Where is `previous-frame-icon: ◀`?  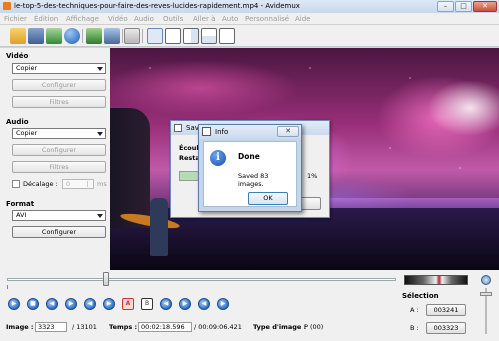 previous-frame-icon: ◀ is located at coordinates (52, 304).